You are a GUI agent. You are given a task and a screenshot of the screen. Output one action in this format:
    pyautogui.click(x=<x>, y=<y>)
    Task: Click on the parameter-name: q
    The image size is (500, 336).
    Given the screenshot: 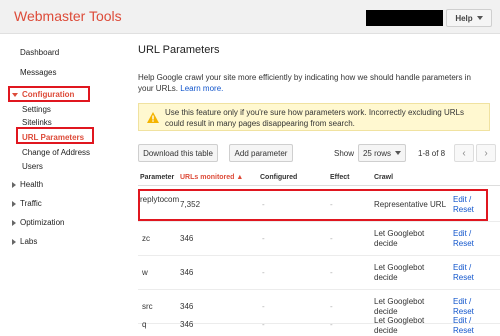 What is the action you would take?
    pyautogui.click(x=144, y=324)
    